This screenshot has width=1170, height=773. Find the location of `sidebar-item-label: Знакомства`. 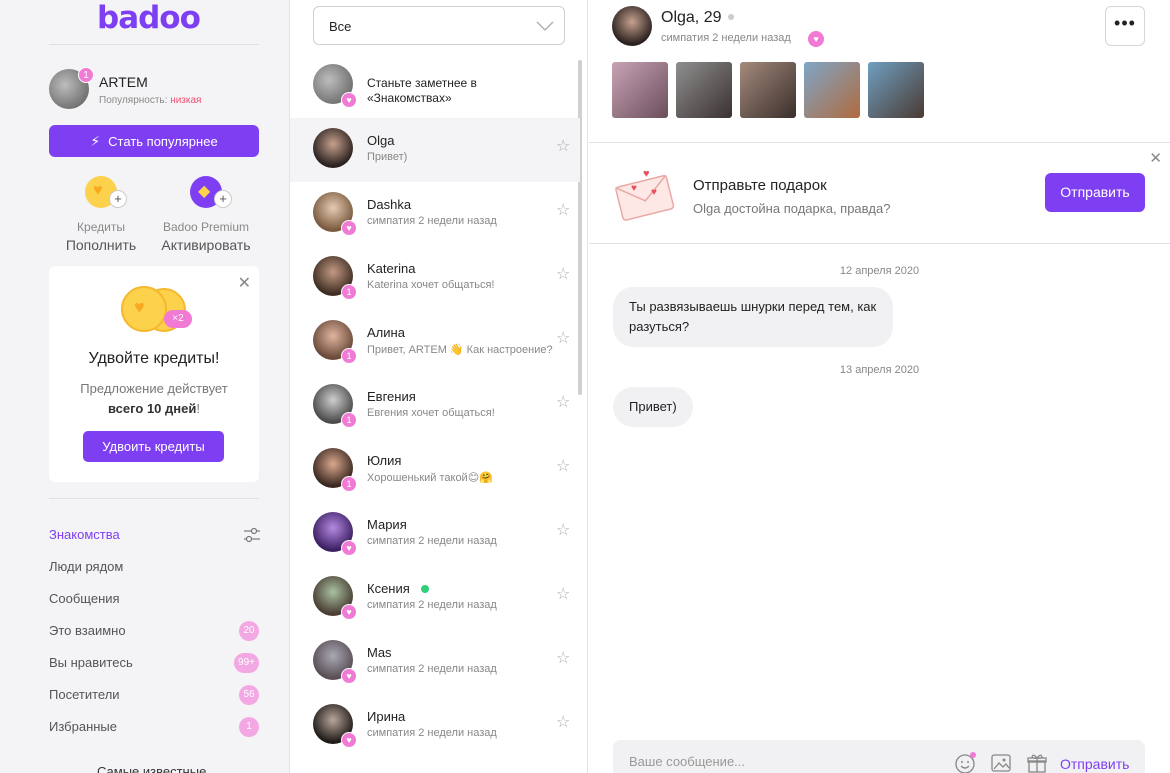

sidebar-item-label: Знакомства is located at coordinates (84, 534).